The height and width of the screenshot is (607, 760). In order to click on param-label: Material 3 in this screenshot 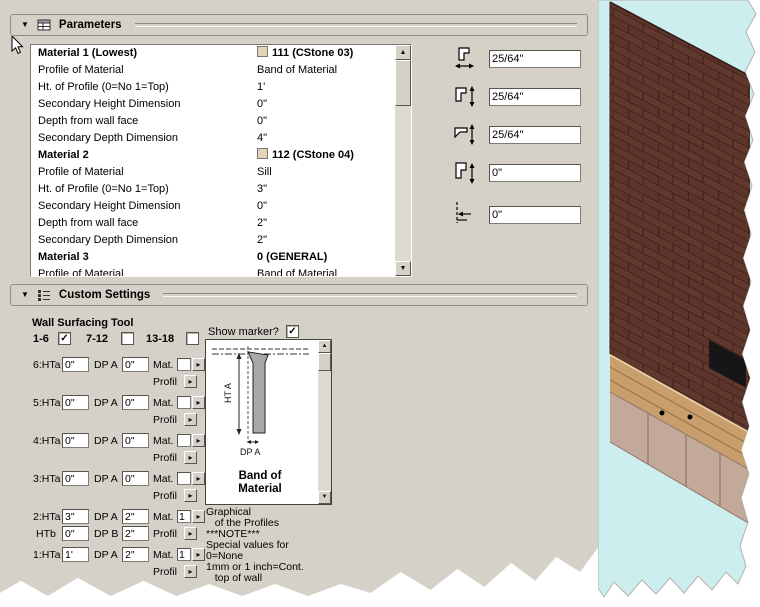, I will do `click(63, 257)`.